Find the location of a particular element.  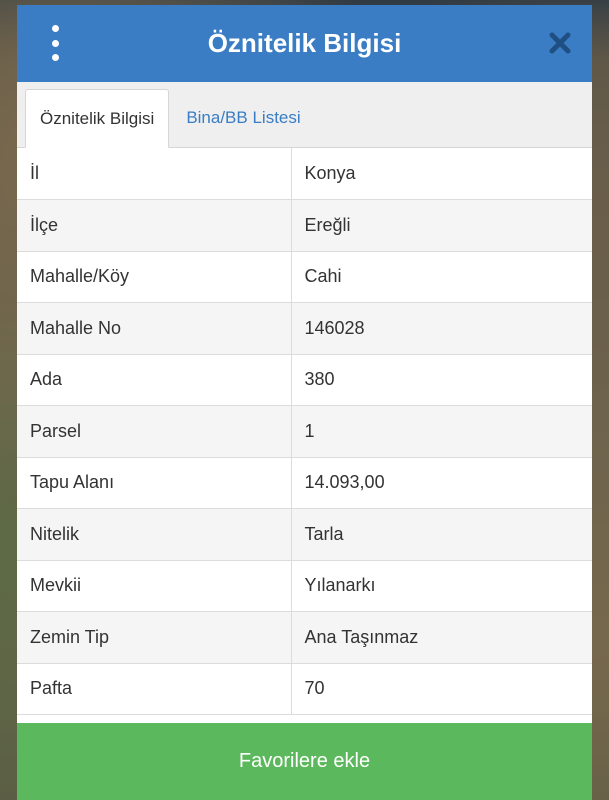

table-row: Zemin Tip Ana Taşınmaz is located at coordinates (304, 637).